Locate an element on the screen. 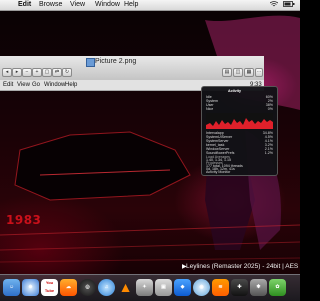 This screenshot has height=301, width=320. app-icon: ✱ is located at coordinates (258, 287).